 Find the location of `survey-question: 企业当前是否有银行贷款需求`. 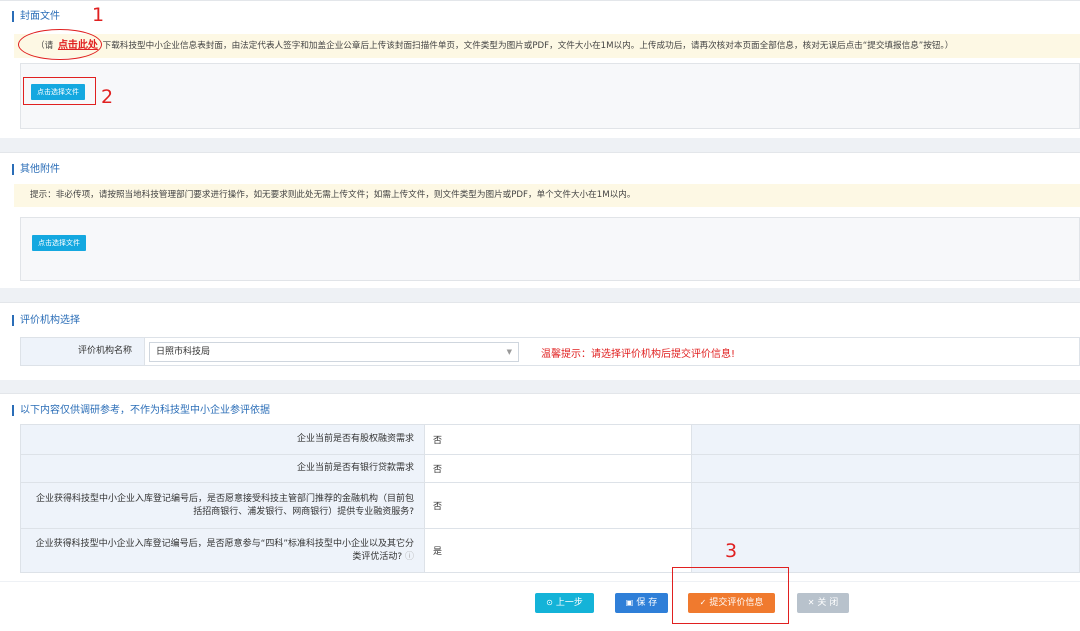

survey-question: 企业当前是否有银行贷款需求 is located at coordinates (222, 468).